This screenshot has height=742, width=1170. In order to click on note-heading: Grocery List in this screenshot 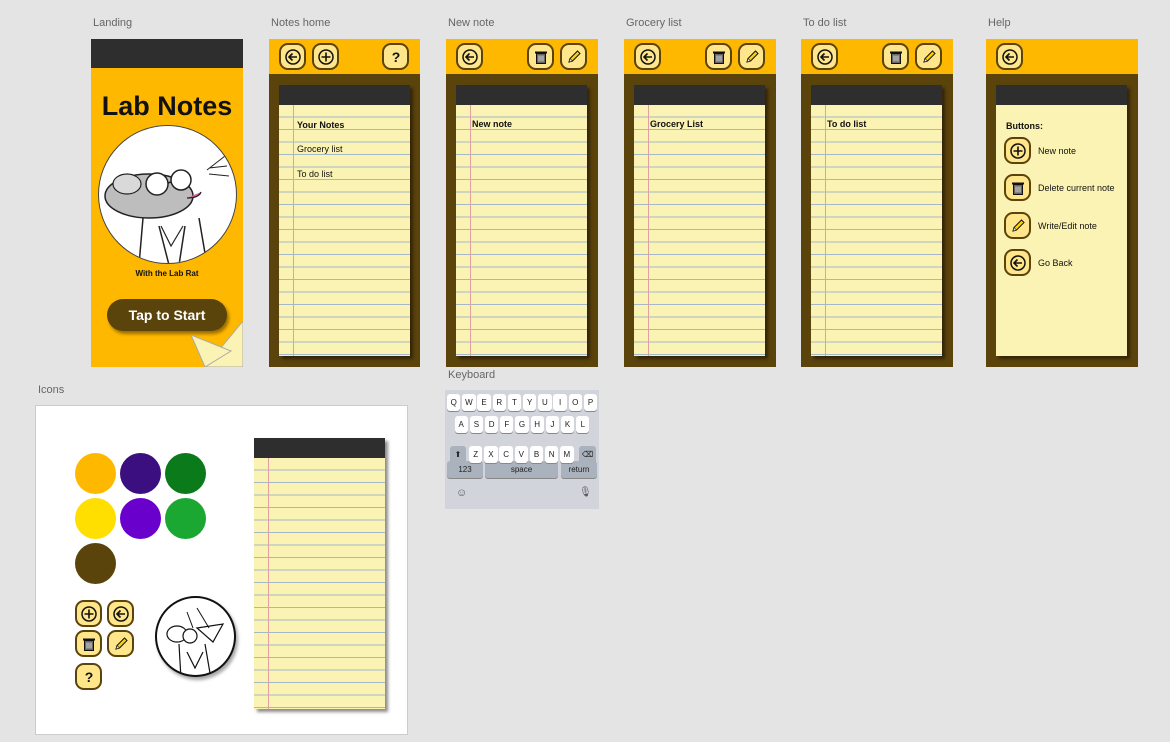, I will do `click(676, 124)`.